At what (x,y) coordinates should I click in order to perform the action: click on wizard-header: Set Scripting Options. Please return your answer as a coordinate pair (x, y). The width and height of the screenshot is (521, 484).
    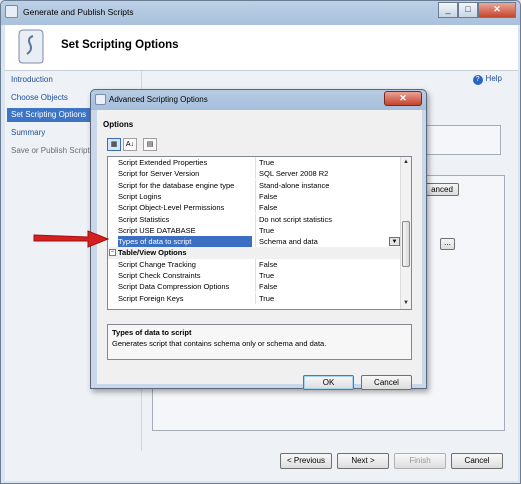
    Looking at the image, I should click on (261, 48).